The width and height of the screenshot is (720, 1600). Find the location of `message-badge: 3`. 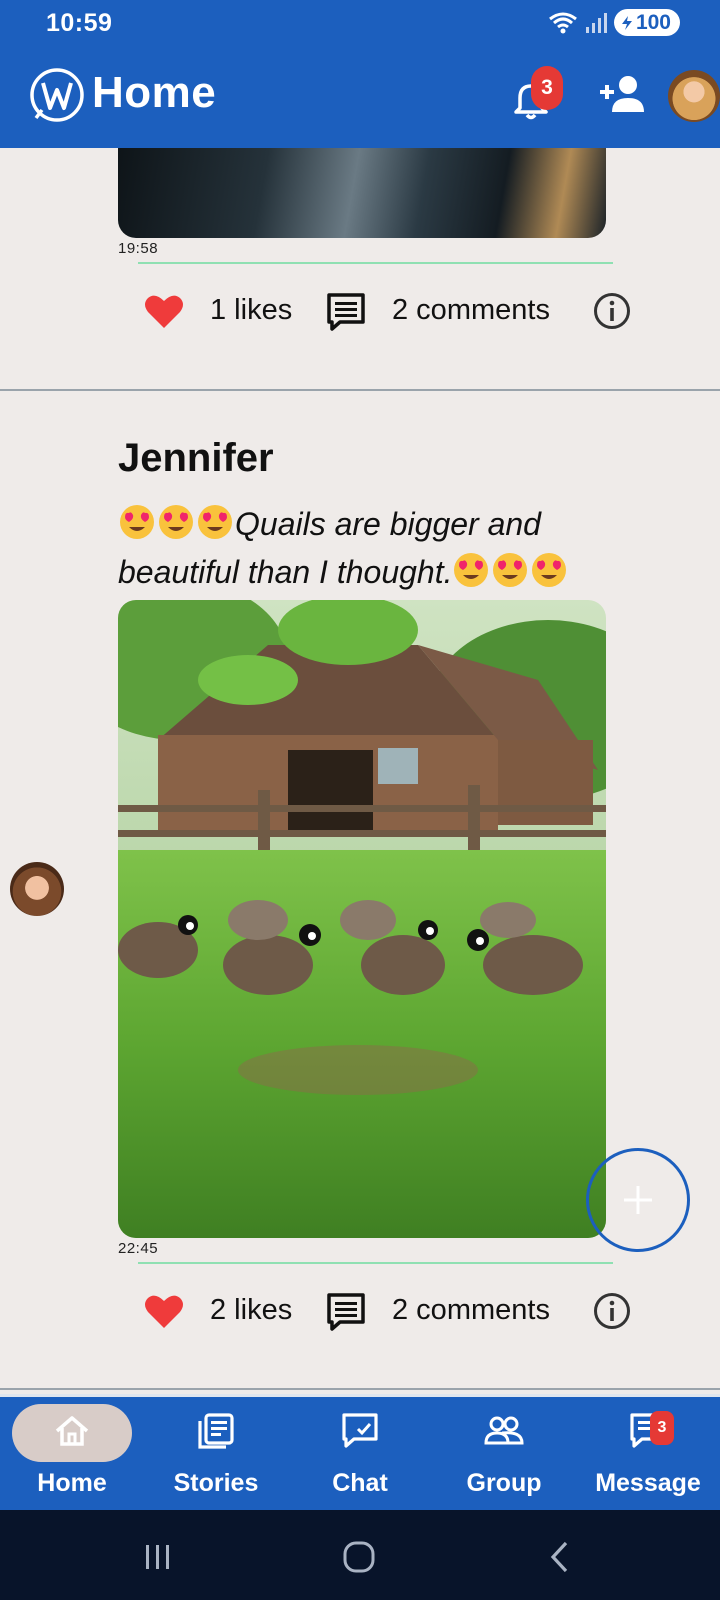

message-badge: 3 is located at coordinates (662, 1428).